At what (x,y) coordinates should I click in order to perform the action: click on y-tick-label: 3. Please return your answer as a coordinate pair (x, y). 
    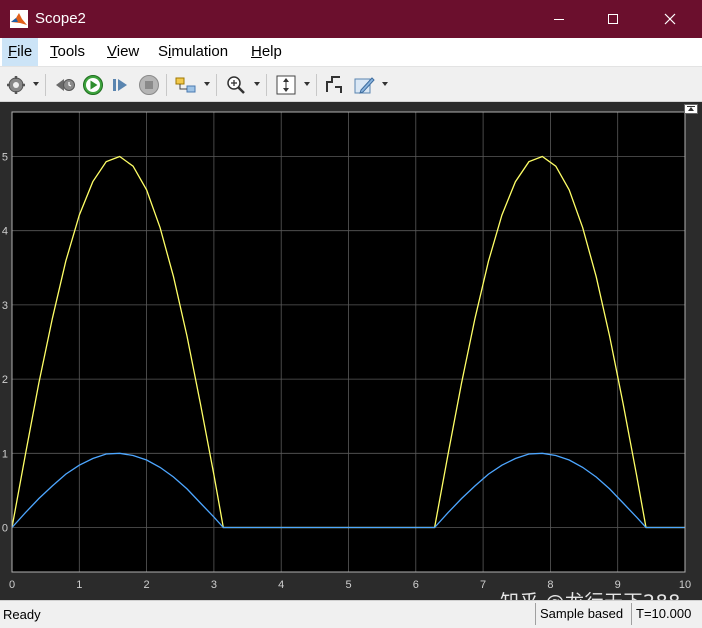
    Looking at the image, I should click on (5, 306).